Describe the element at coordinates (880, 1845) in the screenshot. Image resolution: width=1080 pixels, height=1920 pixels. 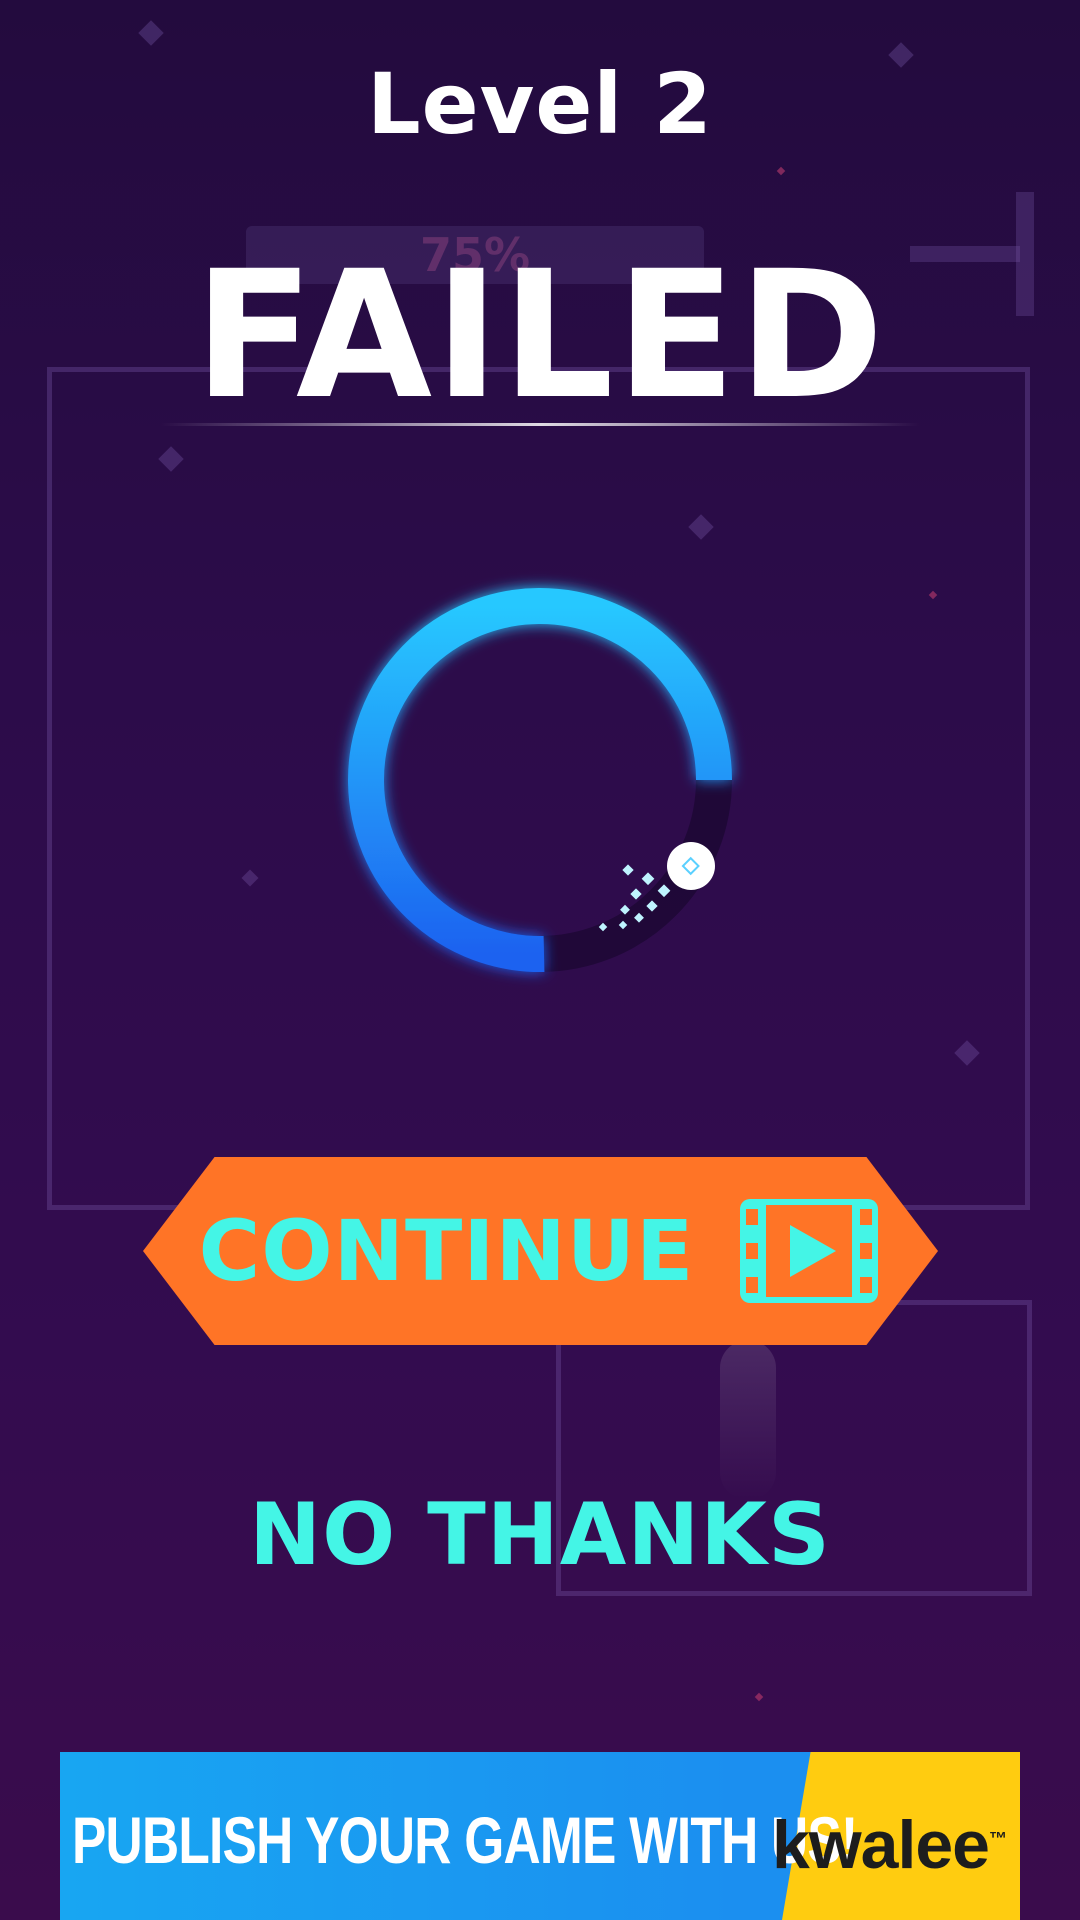
I see `ad-brand-name: kwalee` at that location.